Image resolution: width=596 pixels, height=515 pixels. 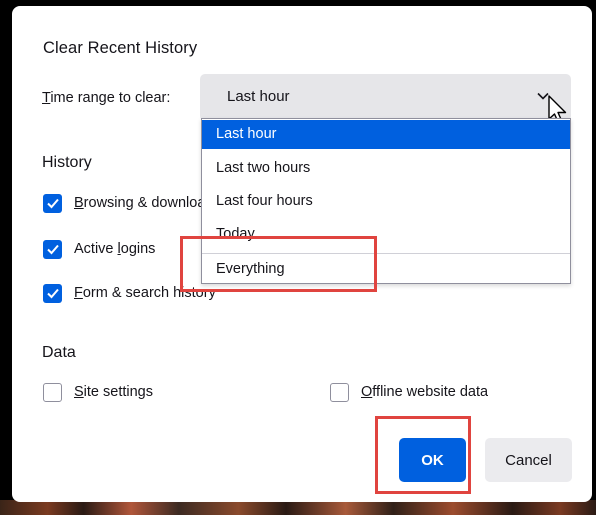 I want to click on site-settings-label: Site settings, so click(x=113, y=392).